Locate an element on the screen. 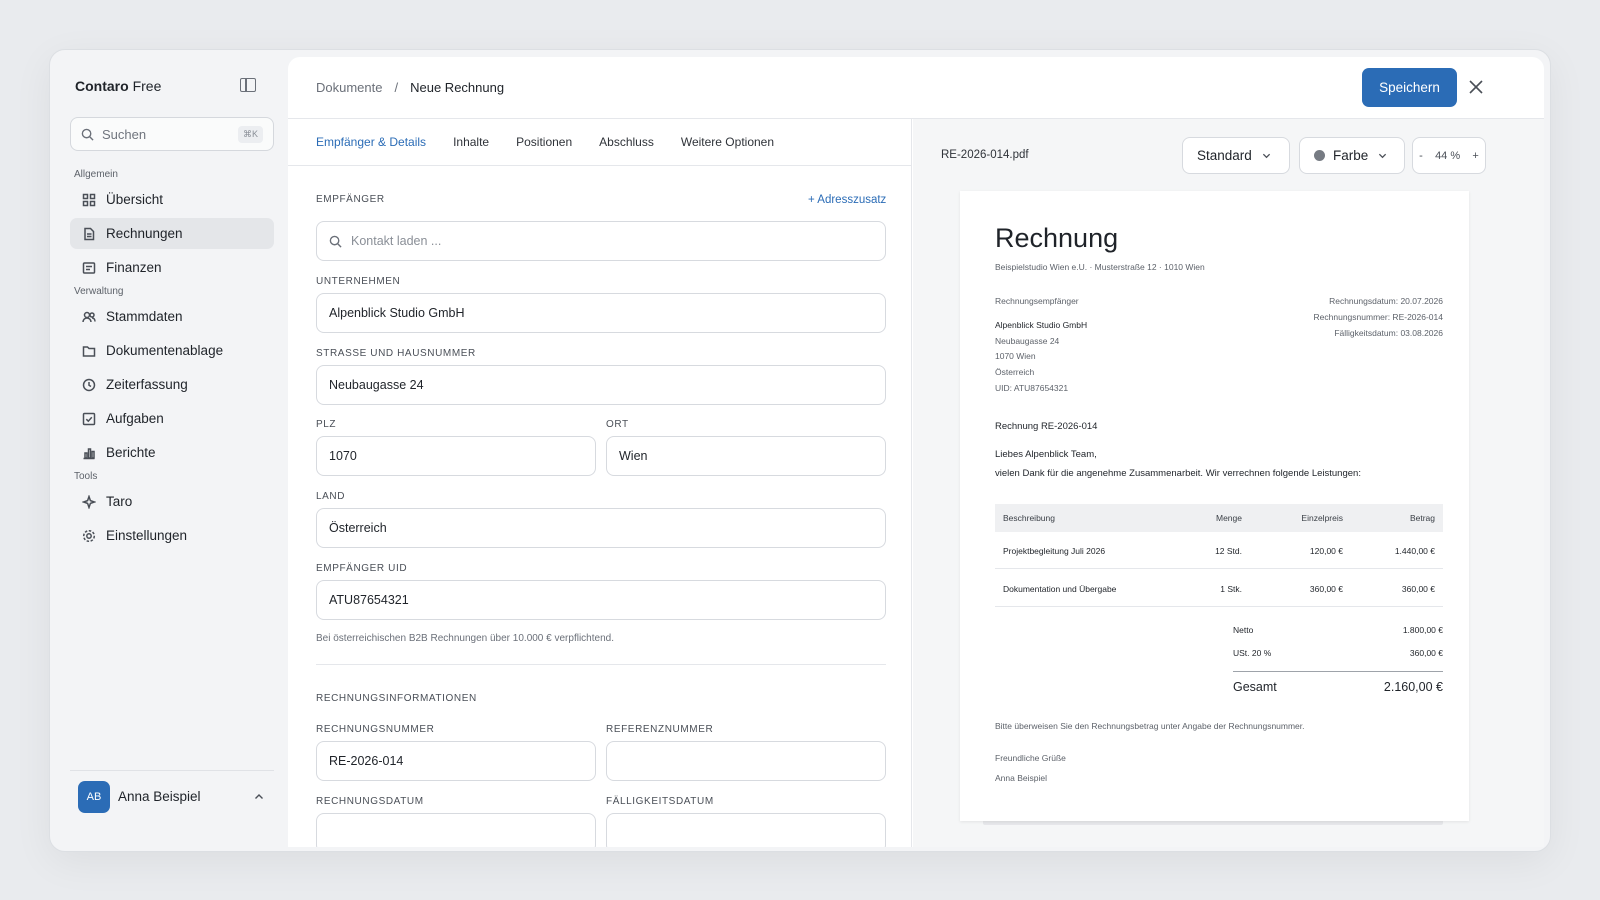  tab-contents: Inhalte is located at coordinates (471, 142).